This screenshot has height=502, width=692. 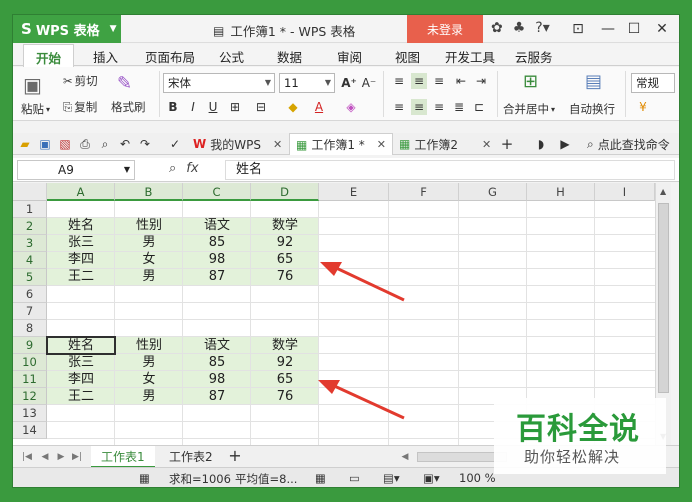 What do you see at coordinates (497, 28) in the screenshot?
I see `skin-icon: ✿` at bounding box center [497, 28].